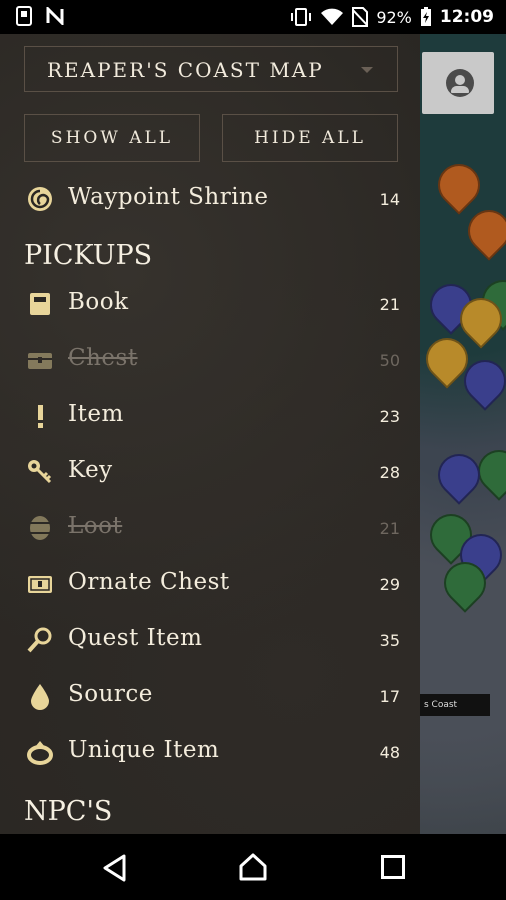  I want to click on key-icon, so click(40, 472).